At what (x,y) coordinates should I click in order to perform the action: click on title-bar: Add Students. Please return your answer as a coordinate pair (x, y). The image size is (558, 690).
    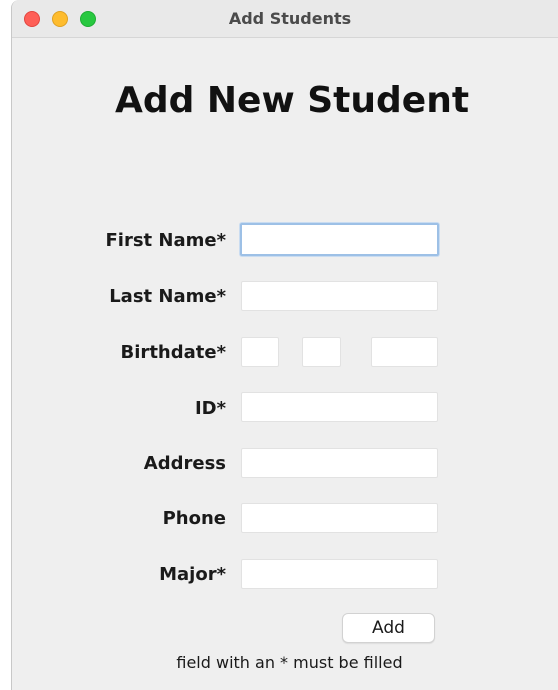
    Looking at the image, I should click on (285, 19).